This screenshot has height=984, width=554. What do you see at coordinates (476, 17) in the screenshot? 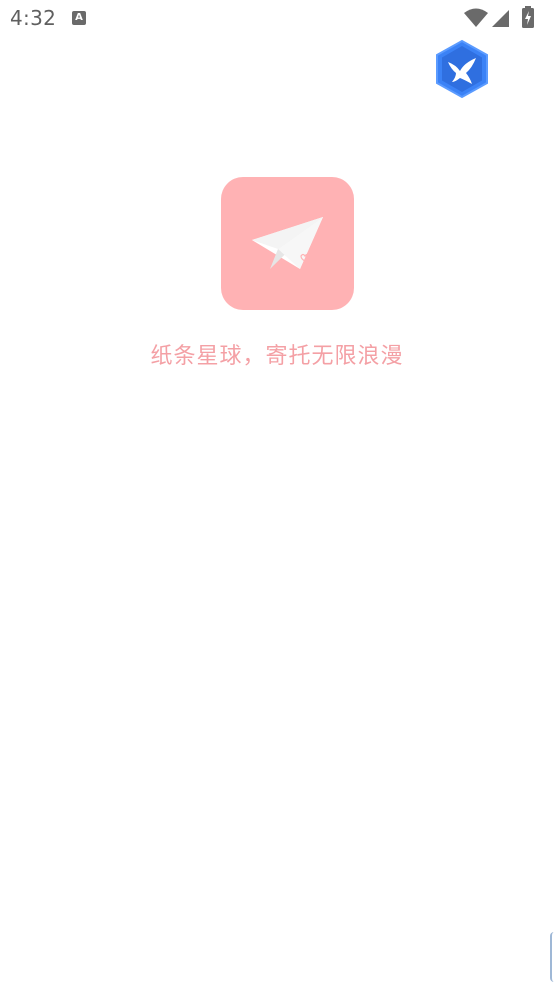
I see `wifi-icon` at bounding box center [476, 17].